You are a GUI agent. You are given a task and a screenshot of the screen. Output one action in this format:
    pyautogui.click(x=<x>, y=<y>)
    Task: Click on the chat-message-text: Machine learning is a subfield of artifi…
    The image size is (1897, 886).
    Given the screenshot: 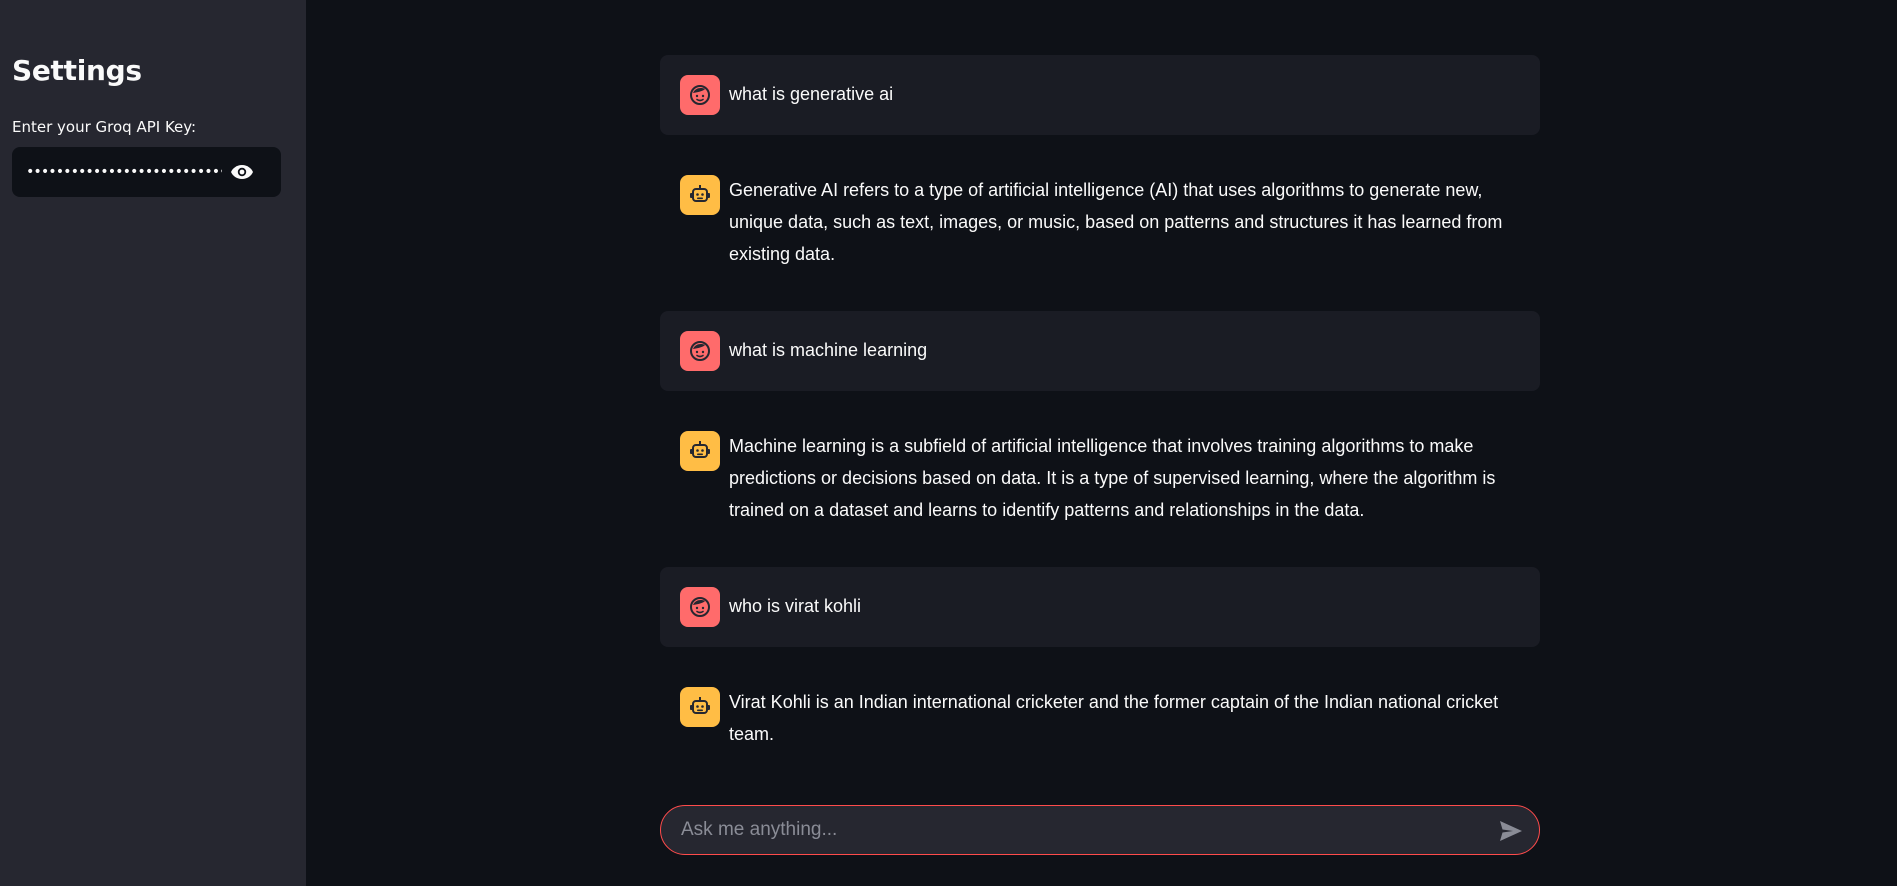 What is the action you would take?
    pyautogui.click(x=1112, y=478)
    